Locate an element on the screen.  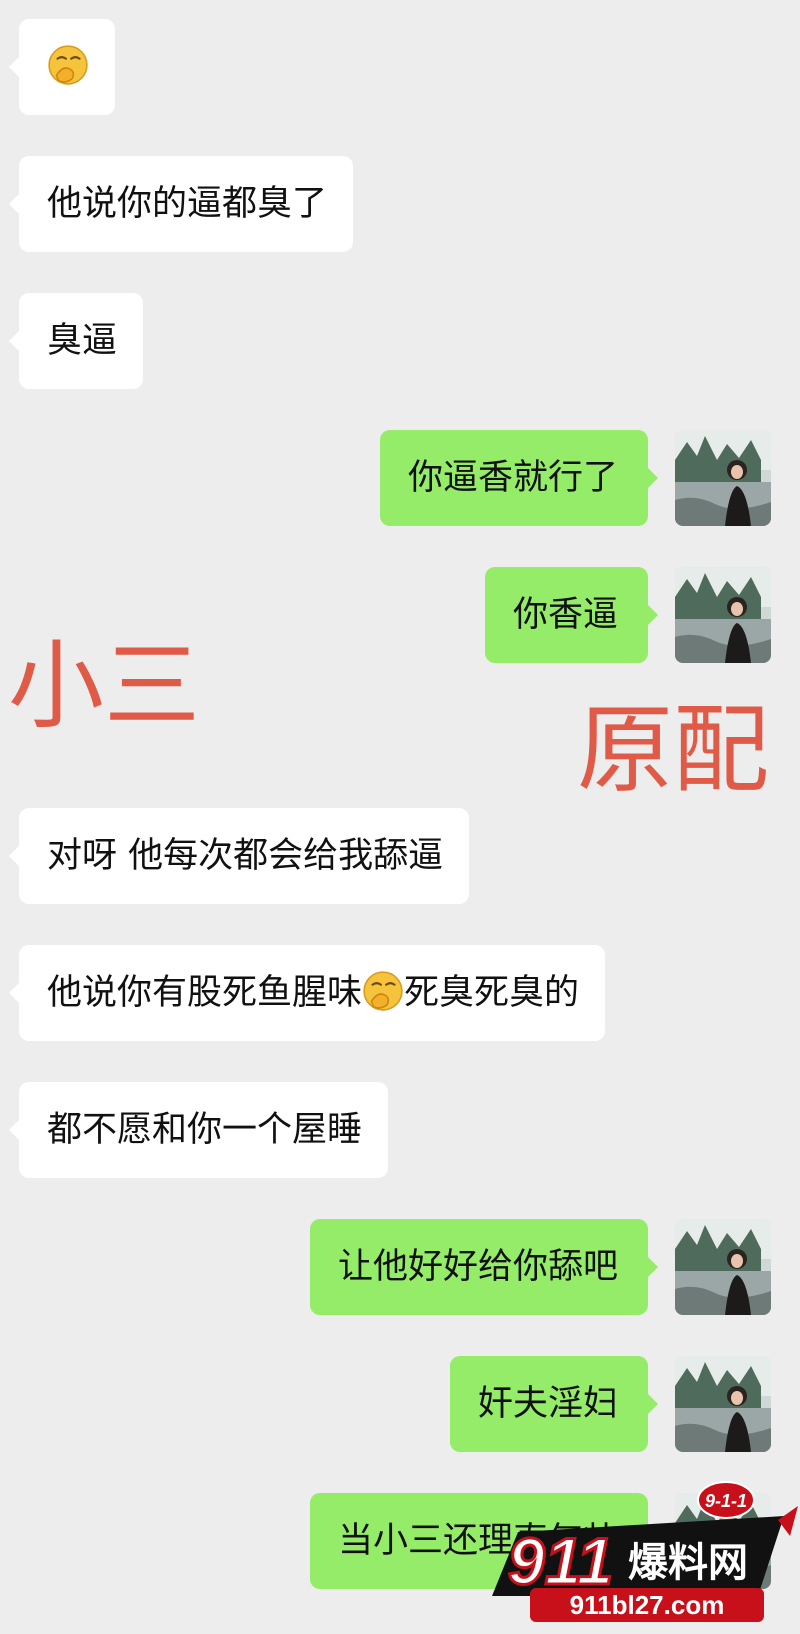
brand-name-text: 爆料网 is located at coordinates (688, 1563).